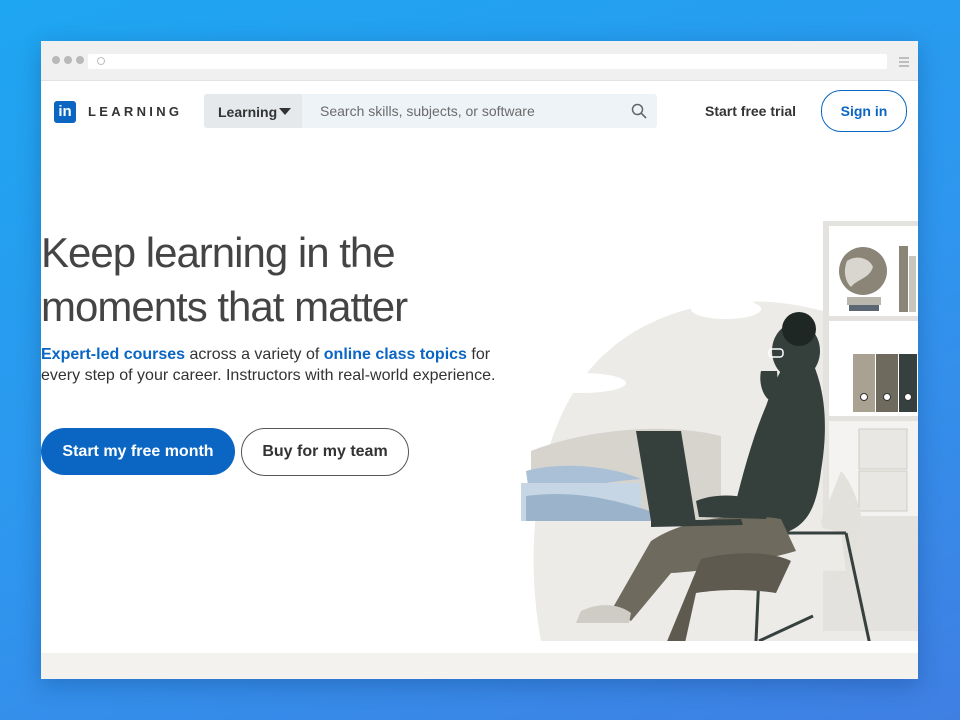 The width and height of the screenshot is (960, 720). I want to click on window-minimize-dot, so click(68, 60).